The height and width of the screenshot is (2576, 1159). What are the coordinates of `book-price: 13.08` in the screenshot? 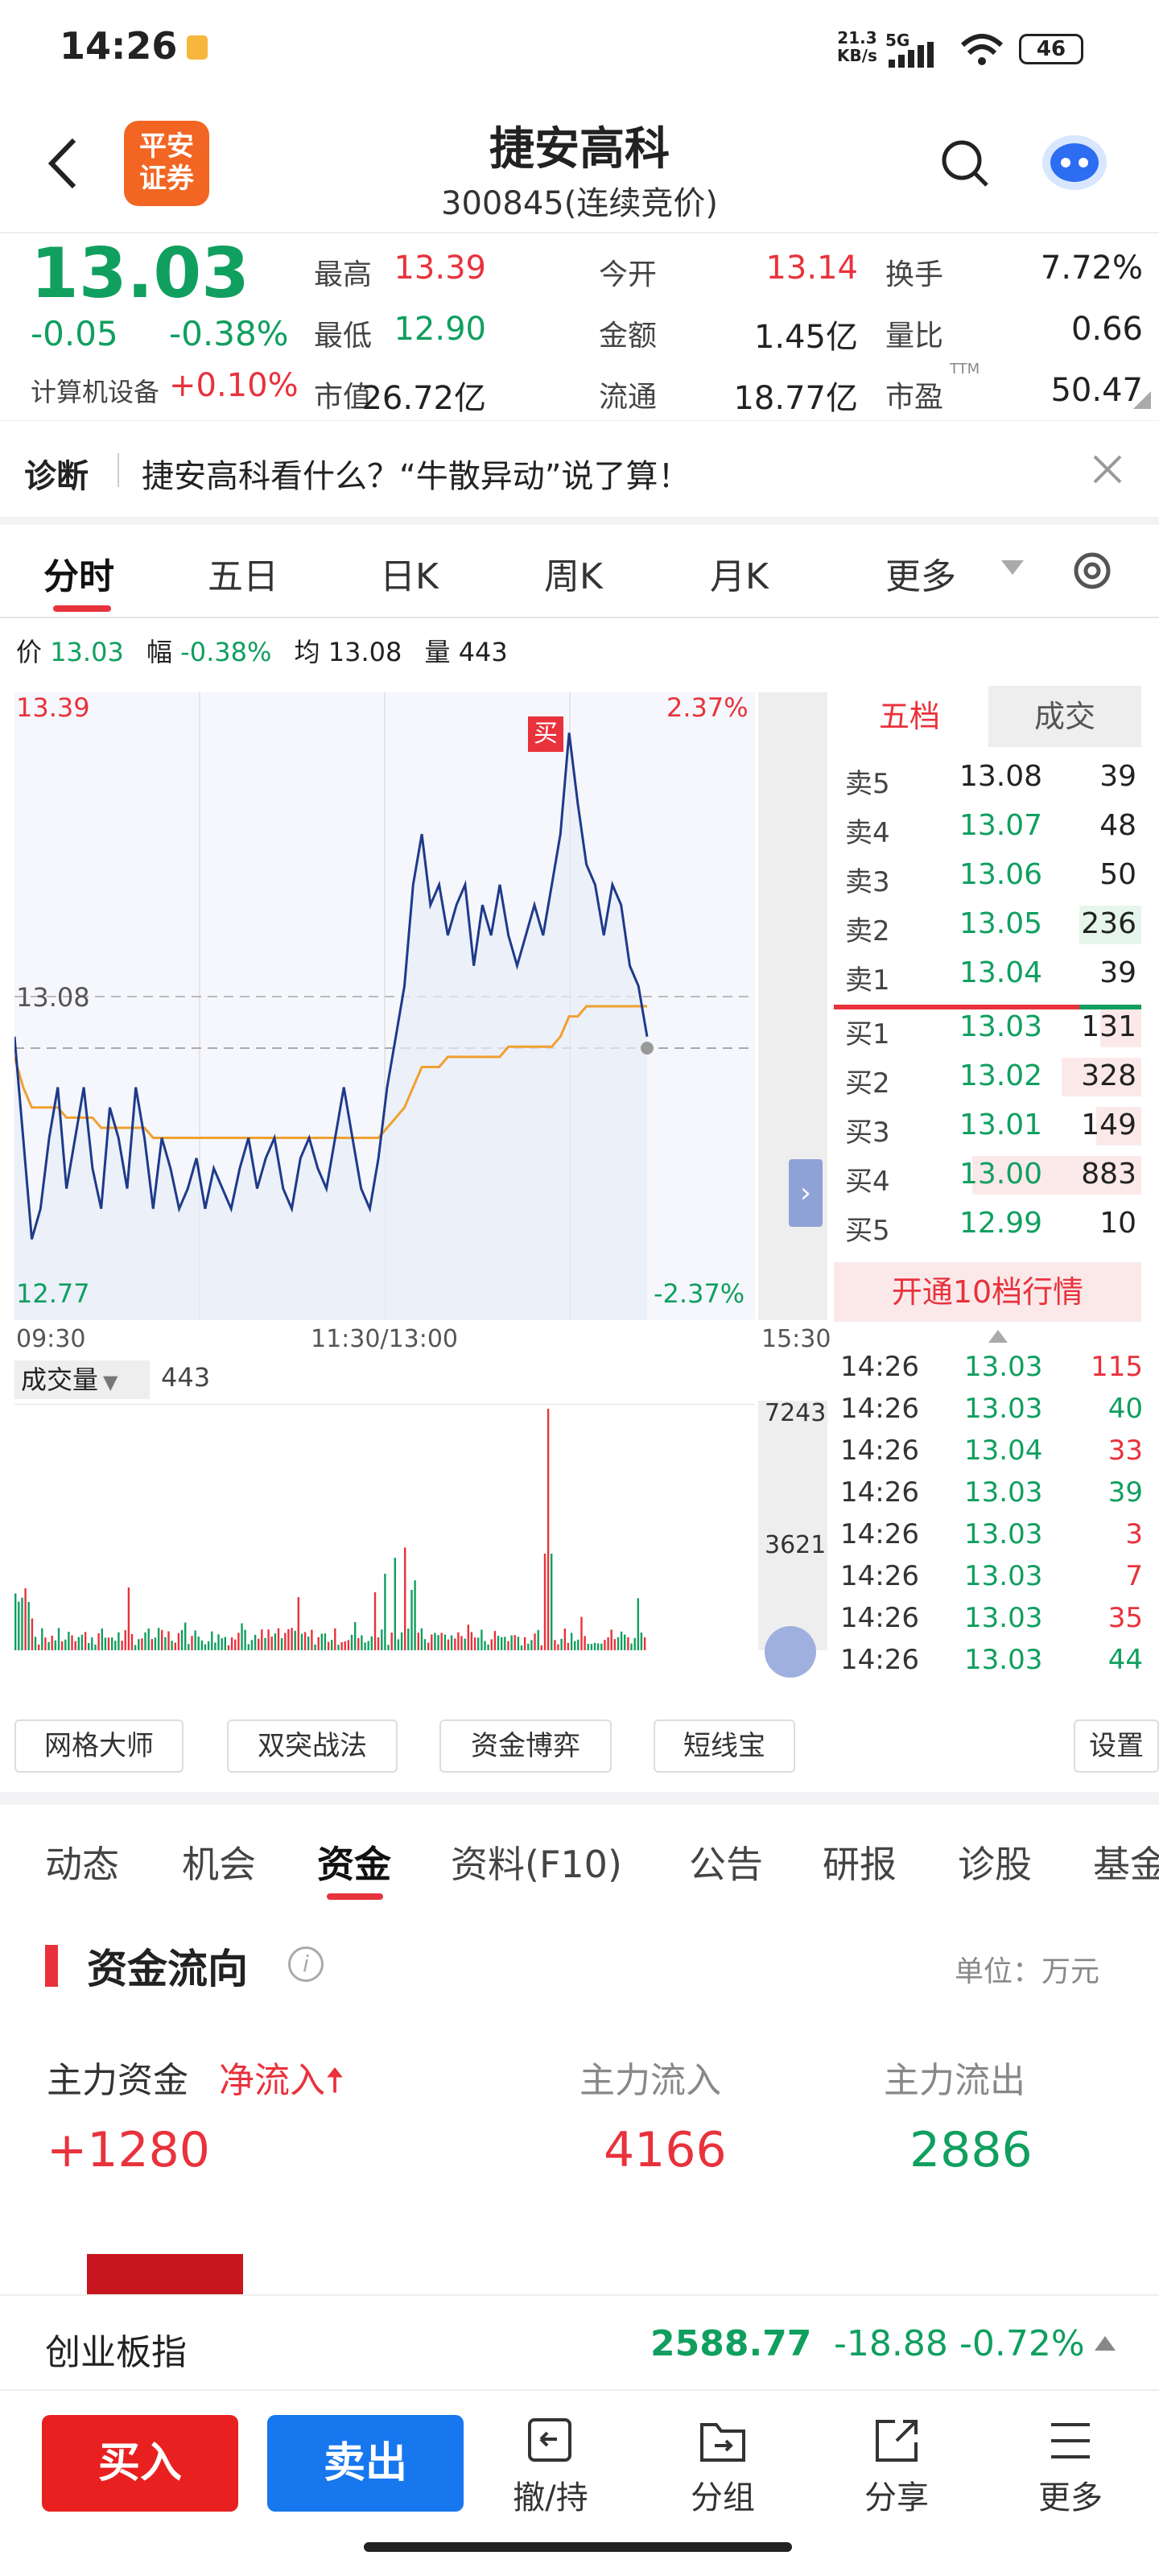 It's located at (1001, 776).